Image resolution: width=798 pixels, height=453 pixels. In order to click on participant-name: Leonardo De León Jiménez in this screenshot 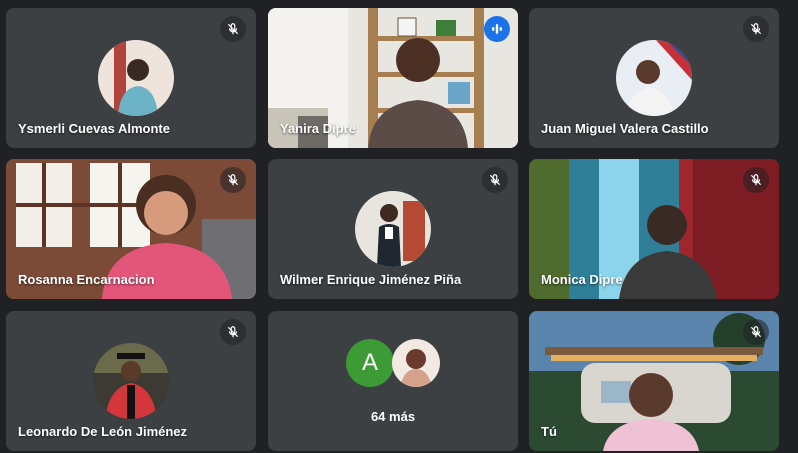, I will do `click(103, 431)`.